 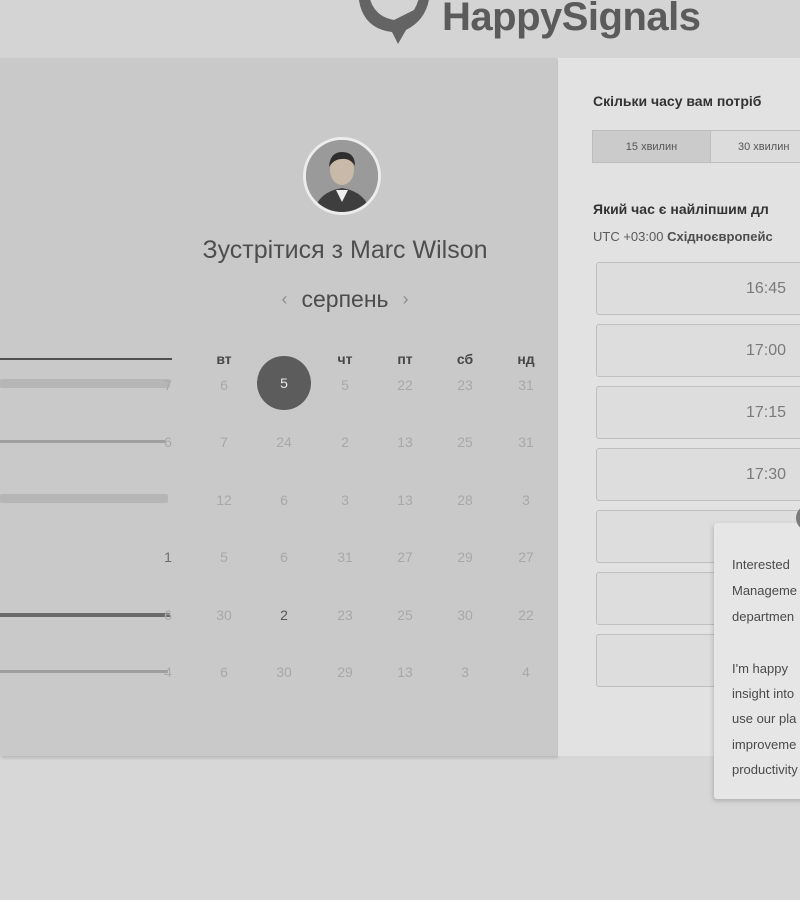 What do you see at coordinates (761, 564) in the screenshot?
I see `chat-message-line: Interested` at bounding box center [761, 564].